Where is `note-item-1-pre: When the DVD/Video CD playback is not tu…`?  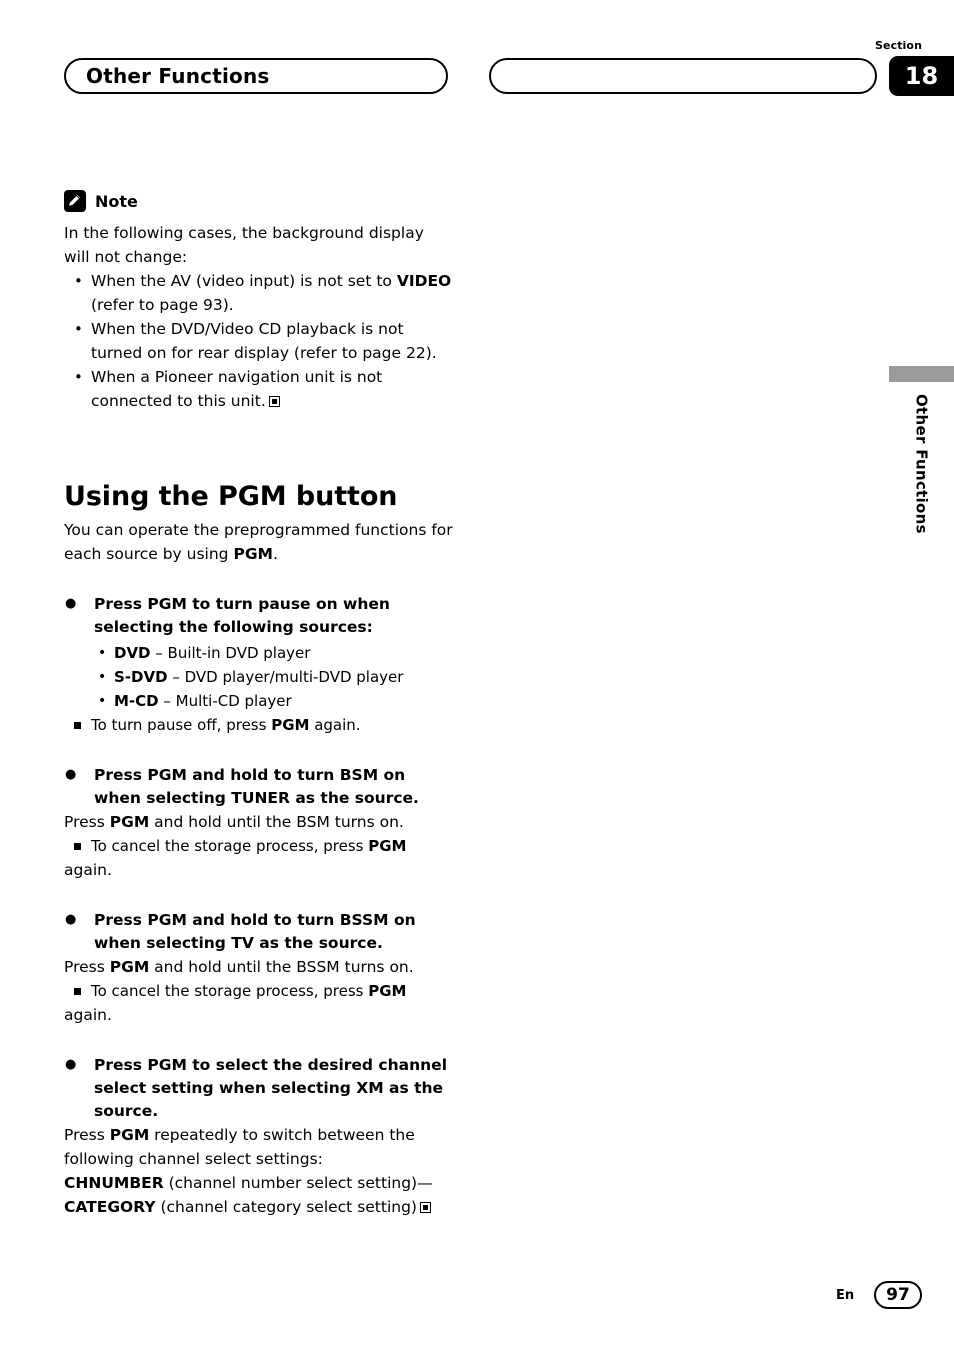
note-item-1-pre: When the DVD/Video CD playback is not tu… is located at coordinates (264, 341).